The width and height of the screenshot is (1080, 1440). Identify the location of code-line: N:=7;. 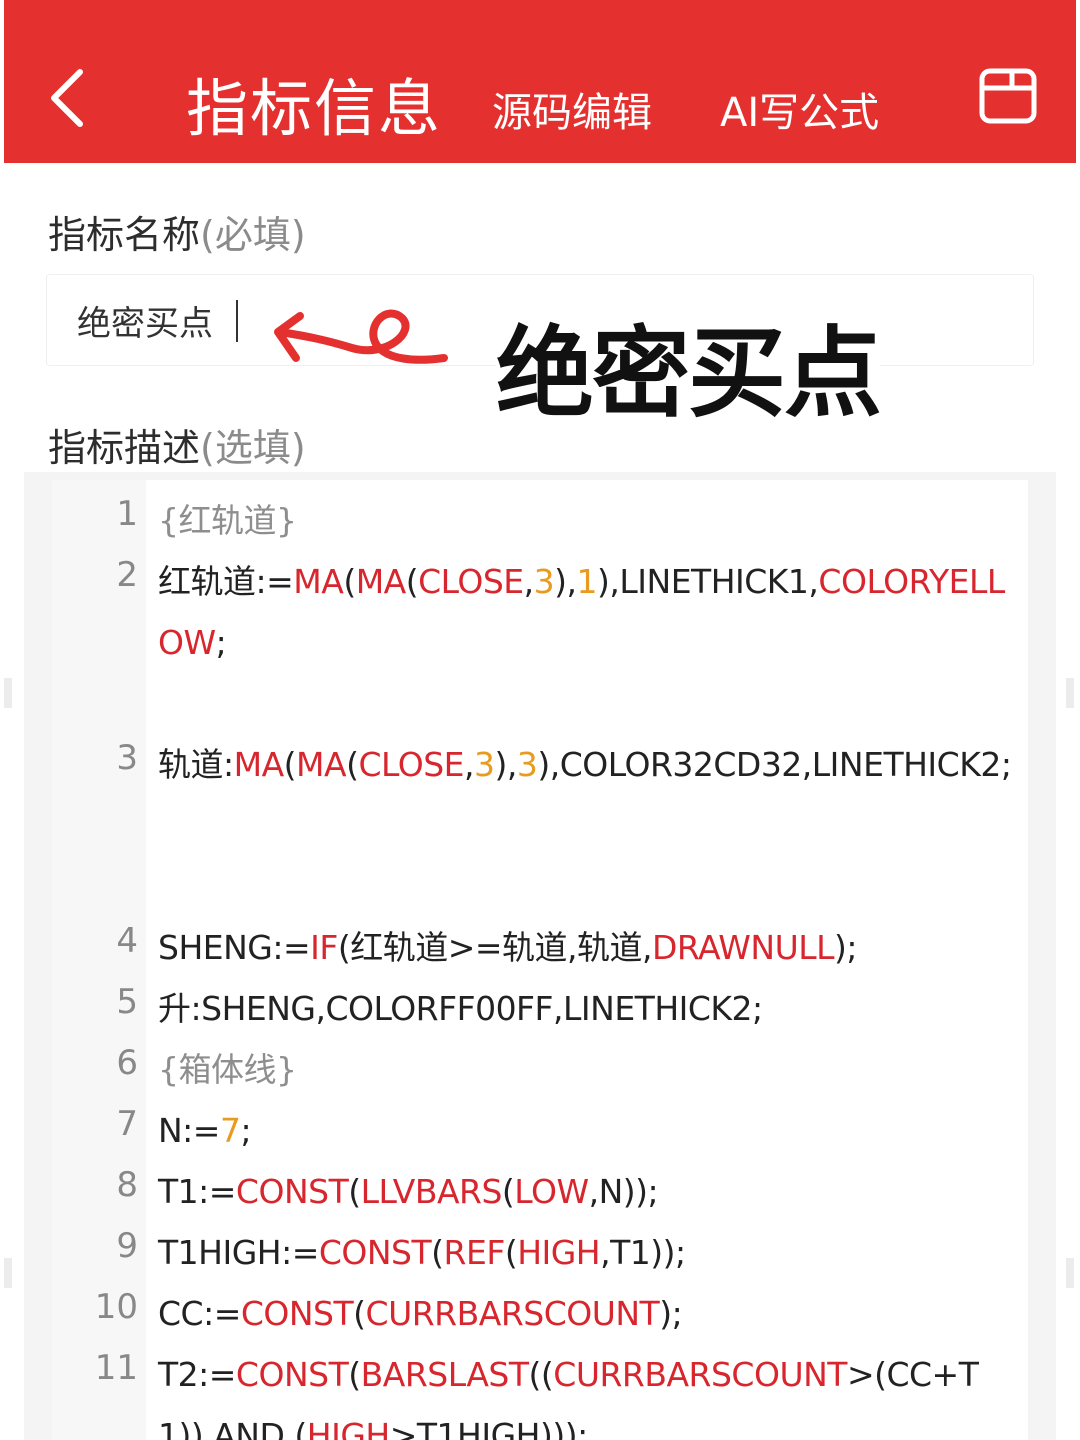
(588, 1130).